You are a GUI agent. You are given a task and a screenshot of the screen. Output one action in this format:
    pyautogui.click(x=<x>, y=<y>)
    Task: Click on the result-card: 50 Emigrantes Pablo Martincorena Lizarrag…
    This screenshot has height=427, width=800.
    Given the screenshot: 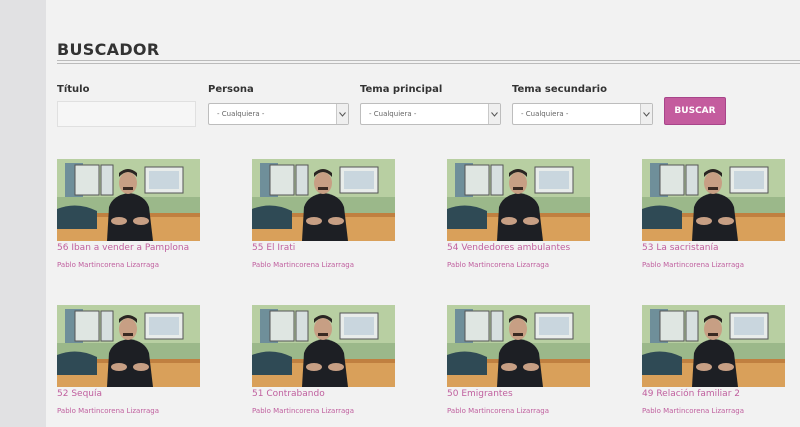 What is the action you would take?
    pyautogui.click(x=518, y=360)
    